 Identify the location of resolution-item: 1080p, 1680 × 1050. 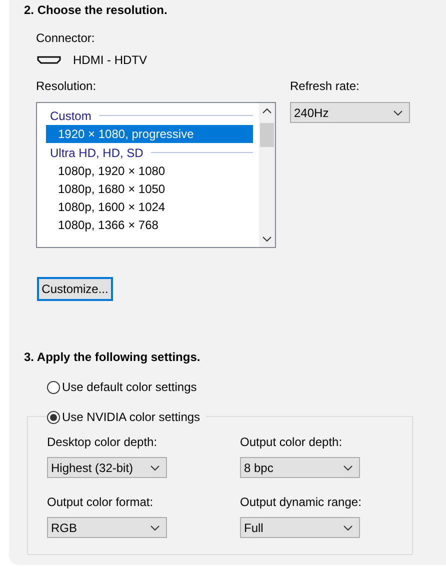
(149, 189).